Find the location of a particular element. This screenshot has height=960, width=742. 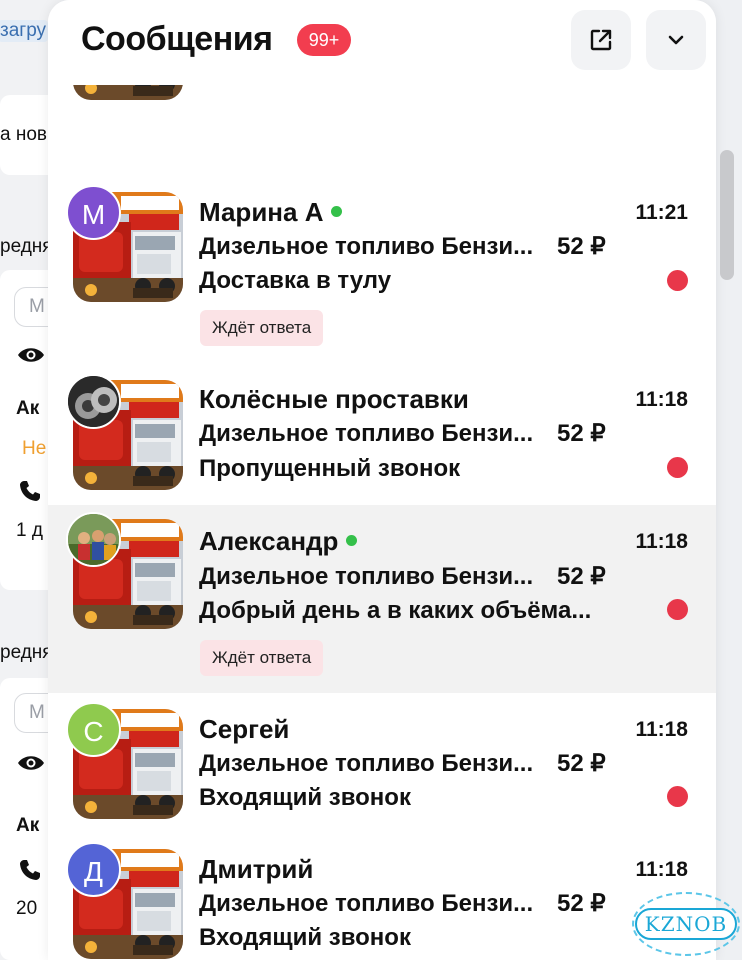

bg-text: 1 д is located at coordinates (29, 530).